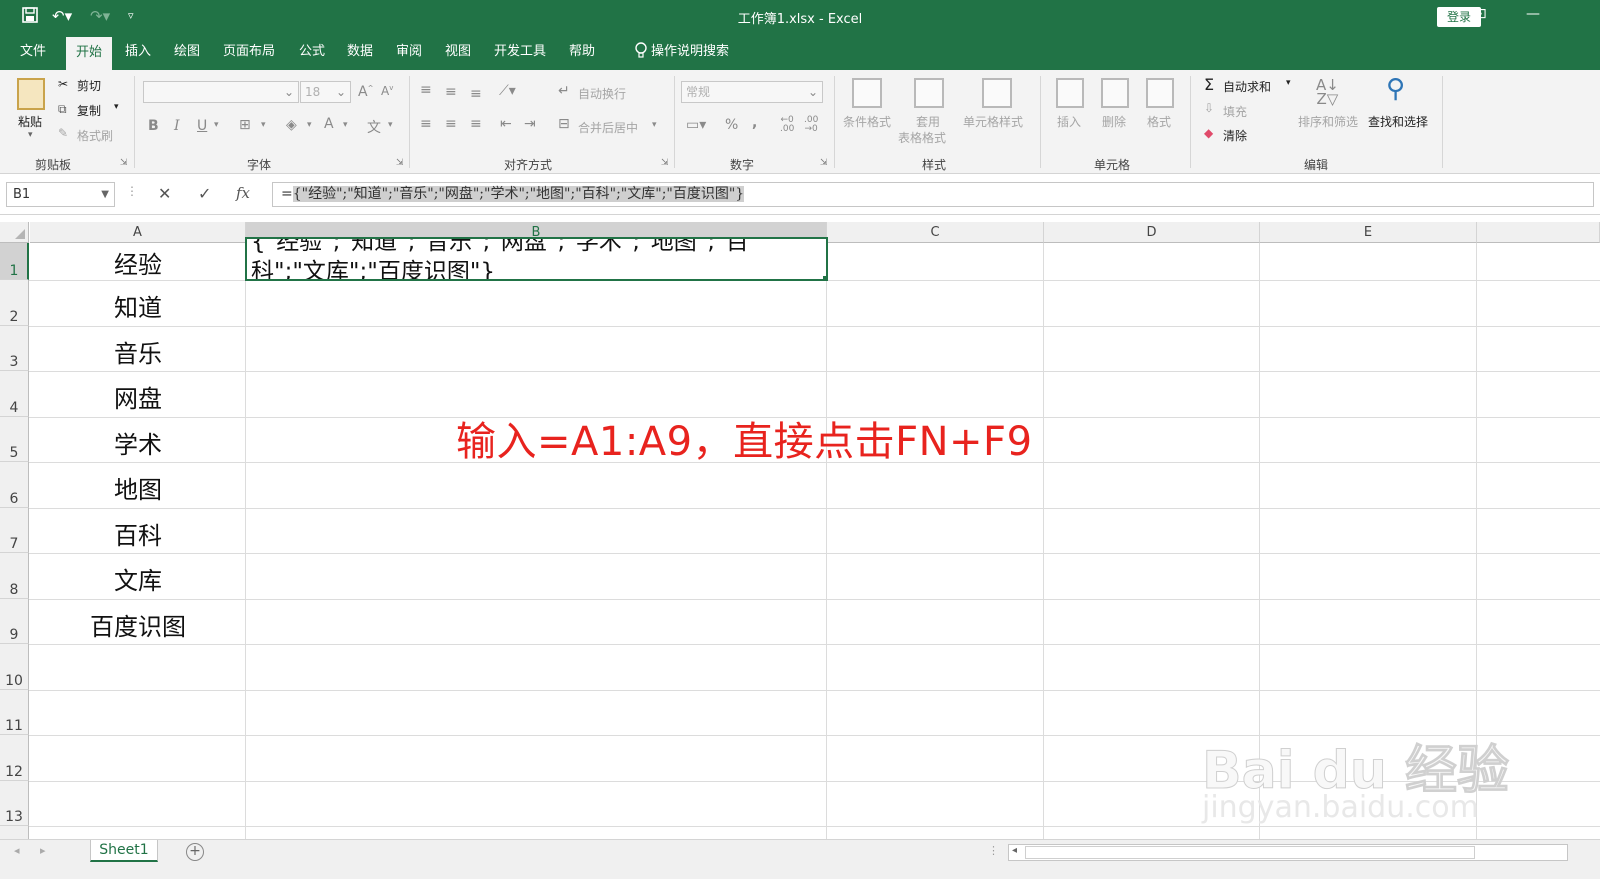  What do you see at coordinates (374, 127) in the screenshot?
I see `phonetic-guide-icon: 文` at bounding box center [374, 127].